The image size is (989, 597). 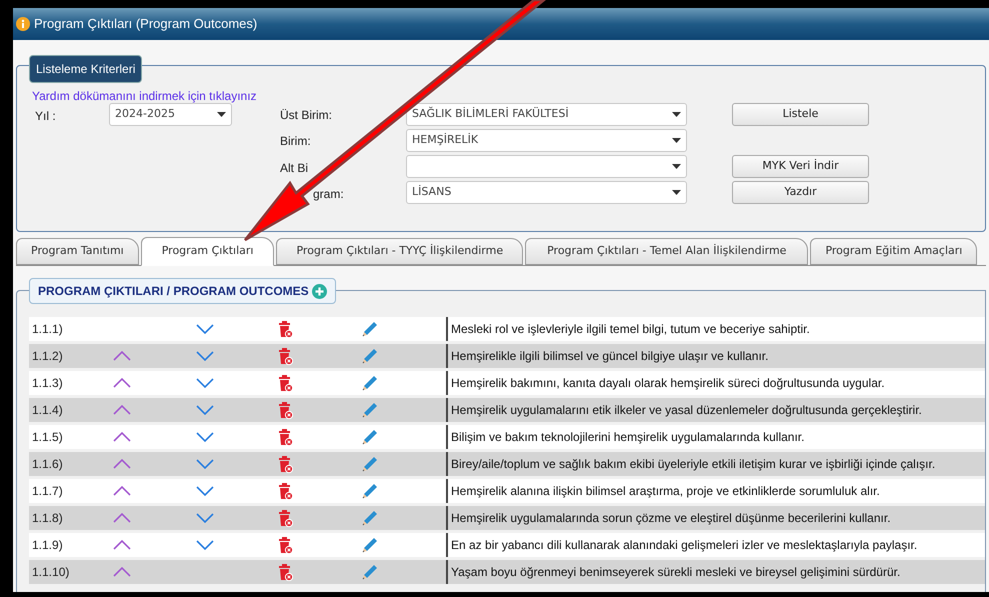 I want to click on outcome-number: 1.1.9), so click(x=47, y=545).